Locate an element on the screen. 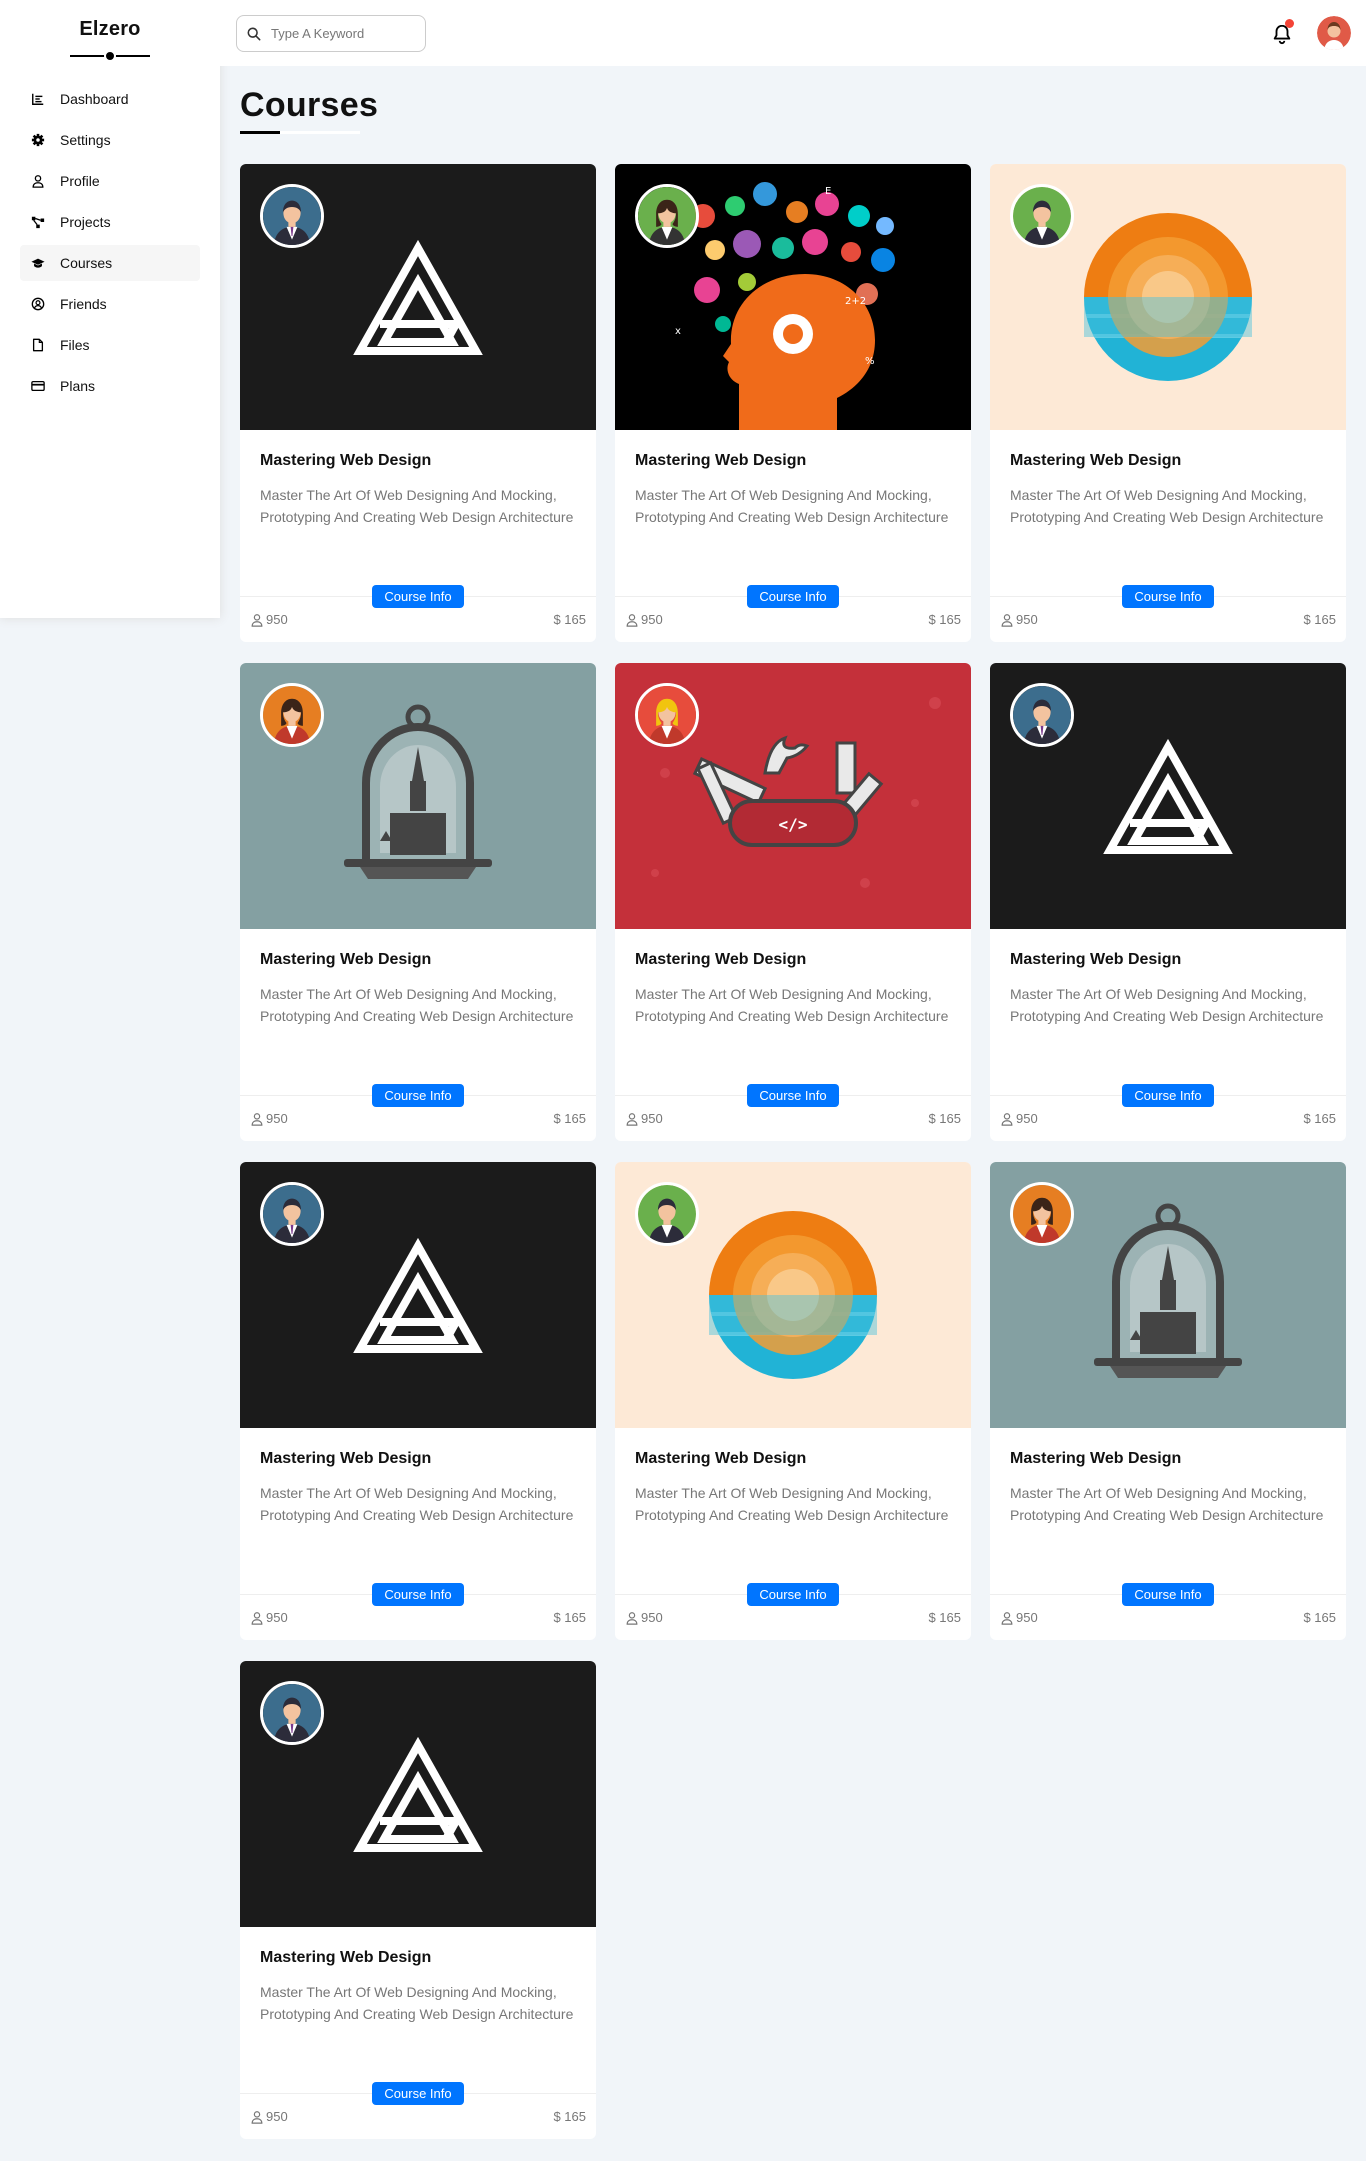 Image resolution: width=1366 pixels, height=2161 pixels. brand-underline is located at coordinates (110, 56).